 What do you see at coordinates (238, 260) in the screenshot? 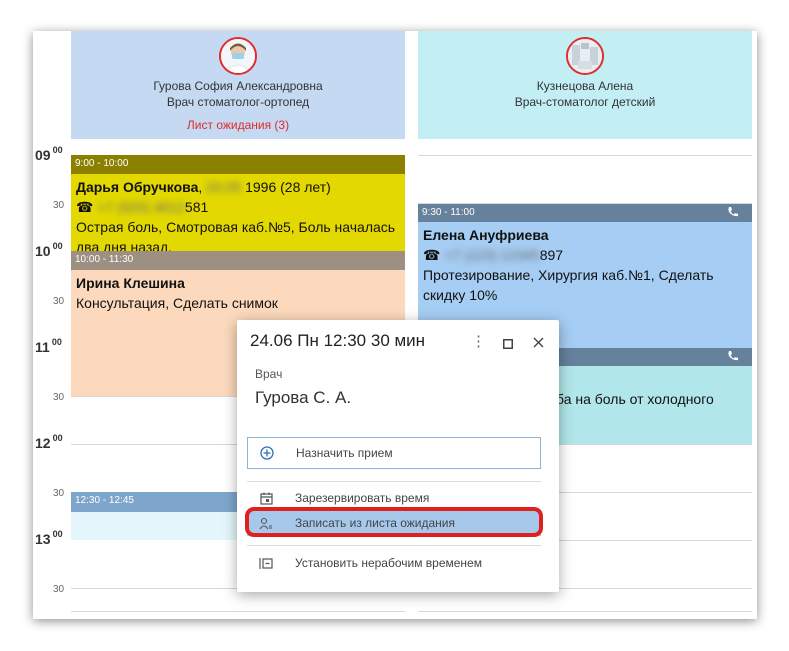
I see `appointment-time: 10:00 - 11:30` at bounding box center [238, 260].